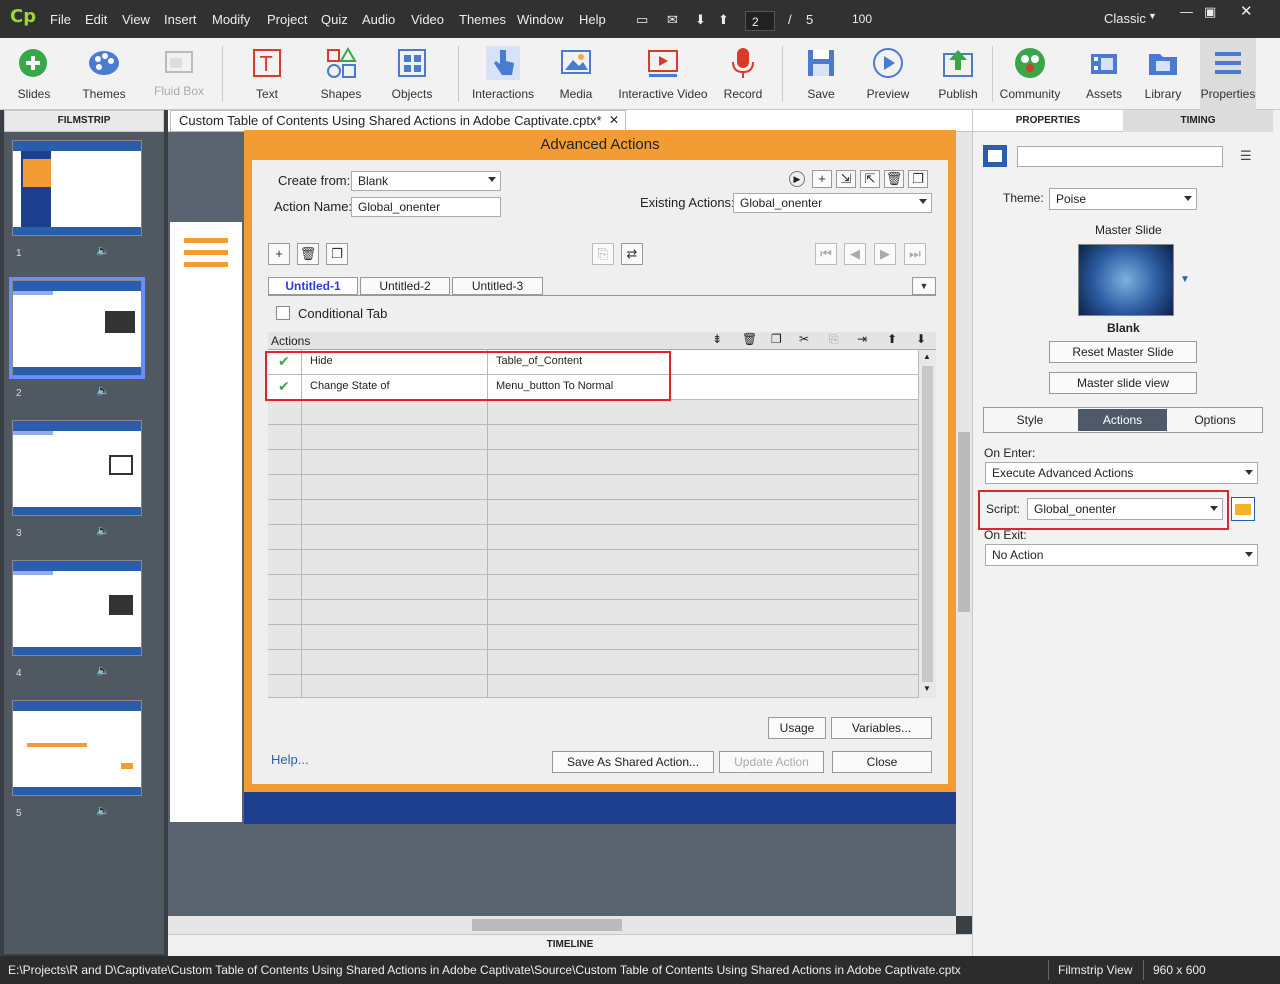  What do you see at coordinates (882, 762) in the screenshot?
I see `close-button: Close` at bounding box center [882, 762].